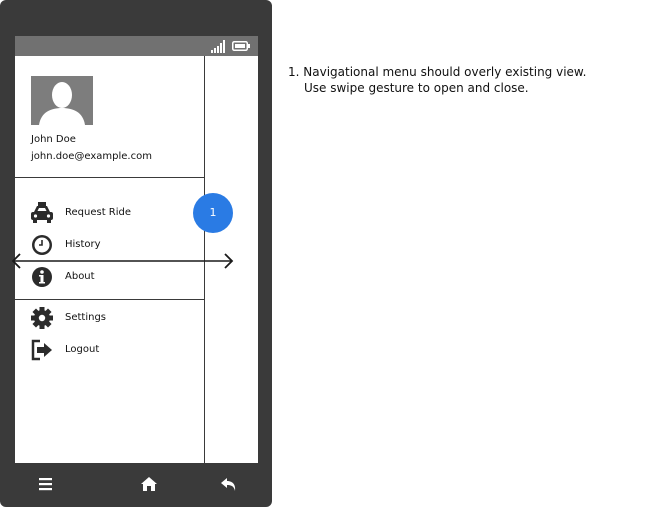  I want to click on user-name: John Doe, so click(53, 139).